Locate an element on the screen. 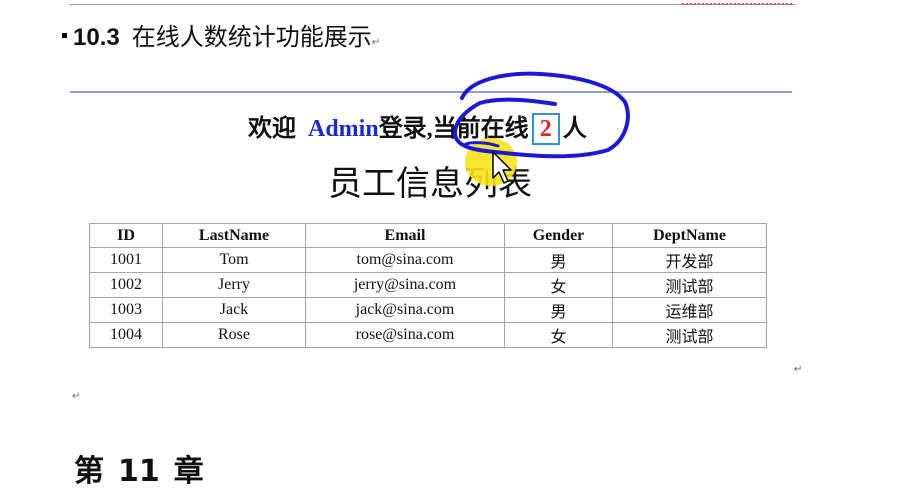 Image resolution: width=918 pixels, height=490 pixels. page-title: 员工信息列表 is located at coordinates (430, 184).